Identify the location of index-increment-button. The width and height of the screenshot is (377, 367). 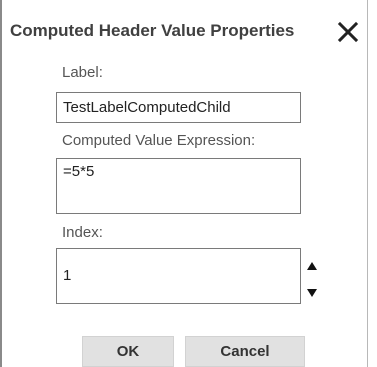
(312, 266).